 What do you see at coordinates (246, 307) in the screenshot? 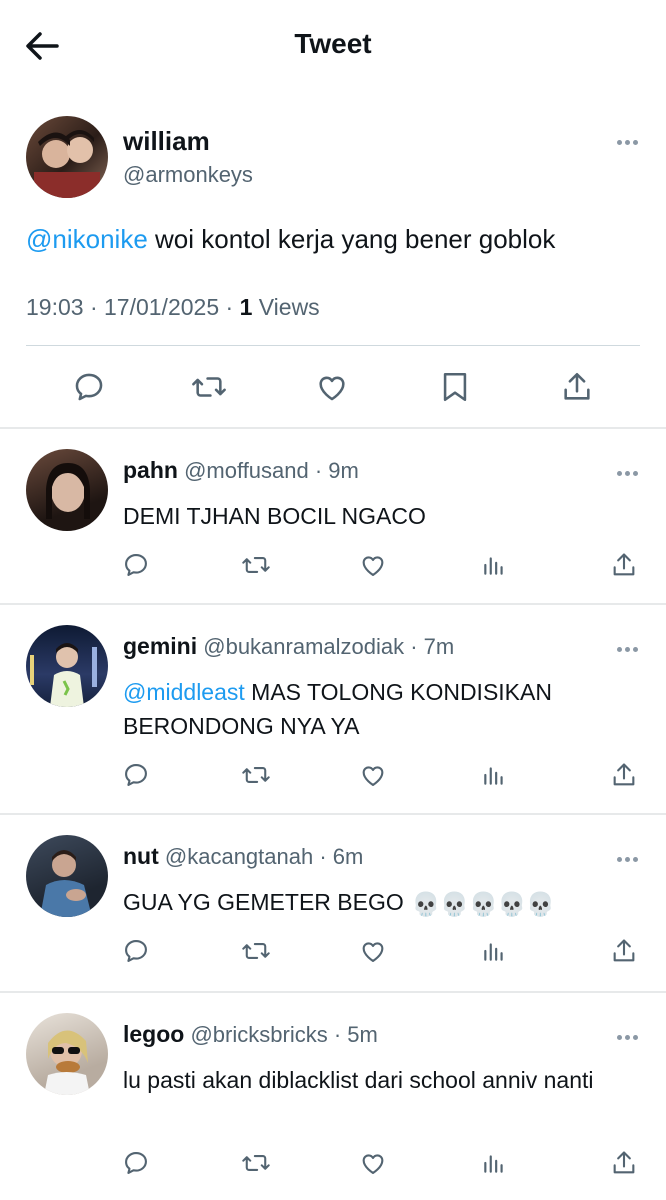
I see `views-count: 1` at bounding box center [246, 307].